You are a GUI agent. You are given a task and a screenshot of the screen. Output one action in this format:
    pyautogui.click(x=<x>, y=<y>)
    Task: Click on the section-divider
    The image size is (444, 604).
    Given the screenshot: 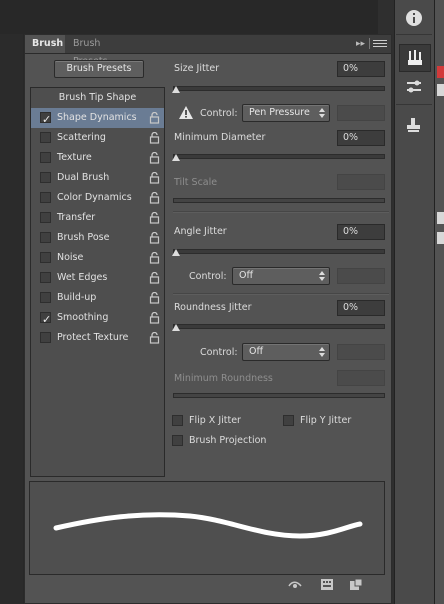 What is the action you would take?
    pyautogui.click(x=281, y=212)
    